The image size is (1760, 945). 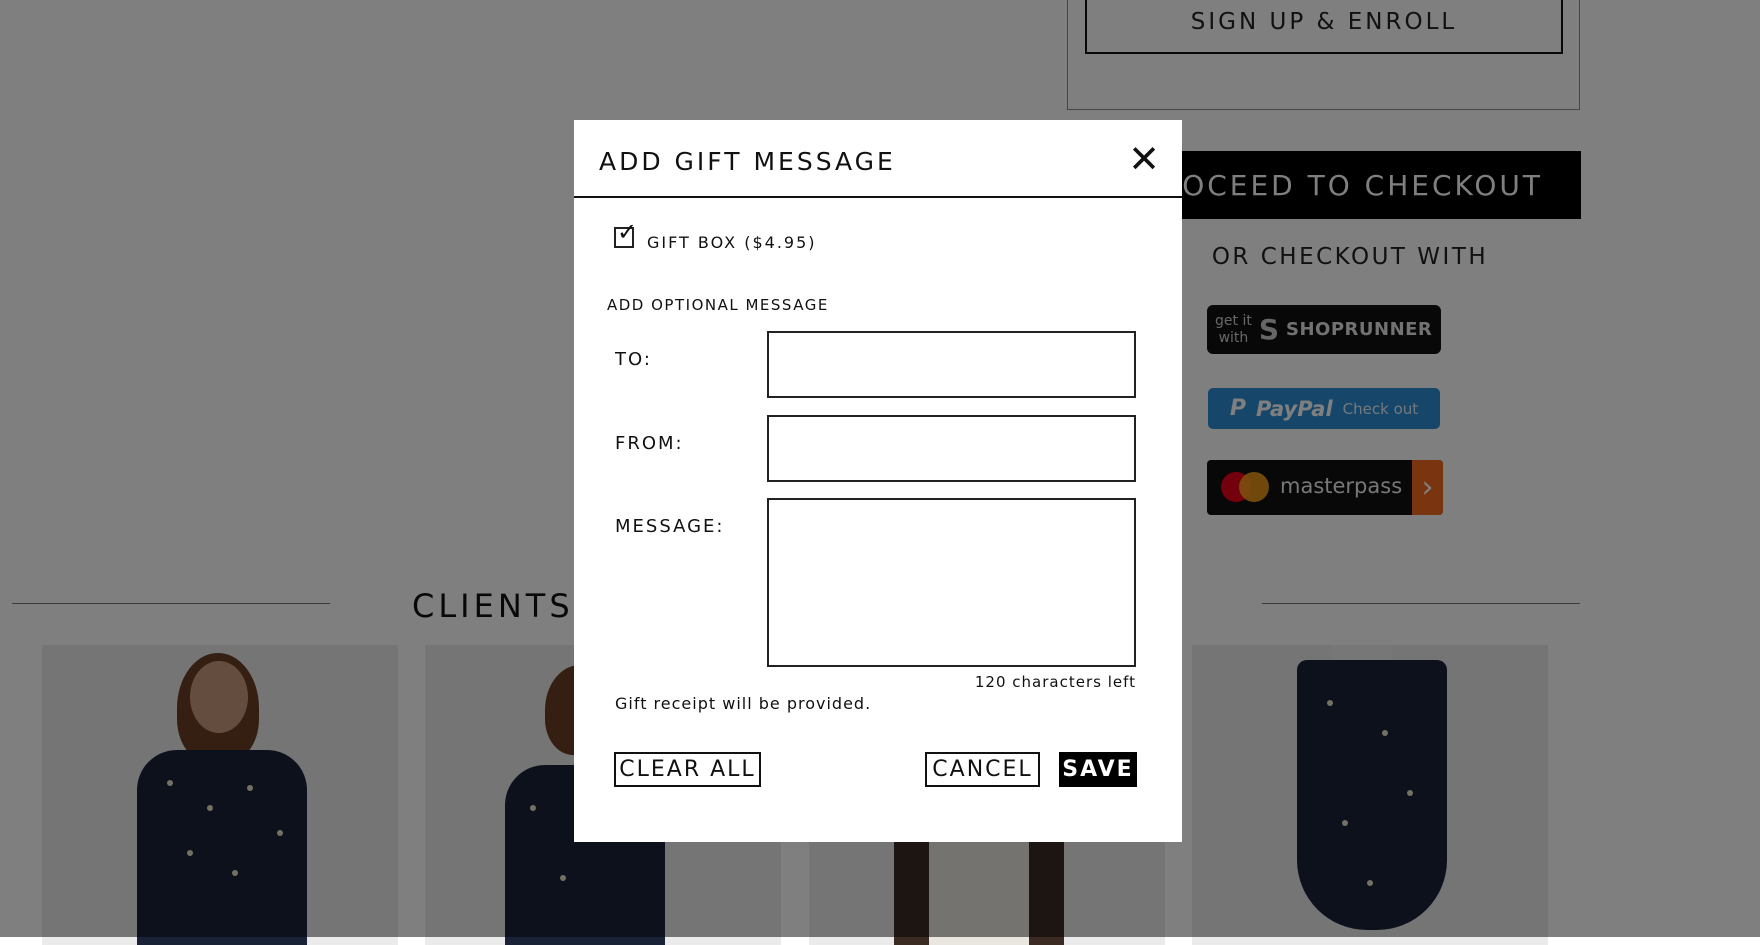 What do you see at coordinates (1144, 159) in the screenshot?
I see `close-icon: ✕` at bounding box center [1144, 159].